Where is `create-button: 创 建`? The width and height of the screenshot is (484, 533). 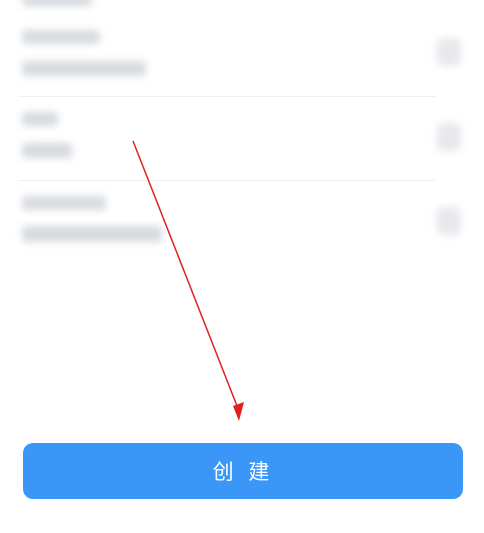 create-button: 创 建 is located at coordinates (243, 471).